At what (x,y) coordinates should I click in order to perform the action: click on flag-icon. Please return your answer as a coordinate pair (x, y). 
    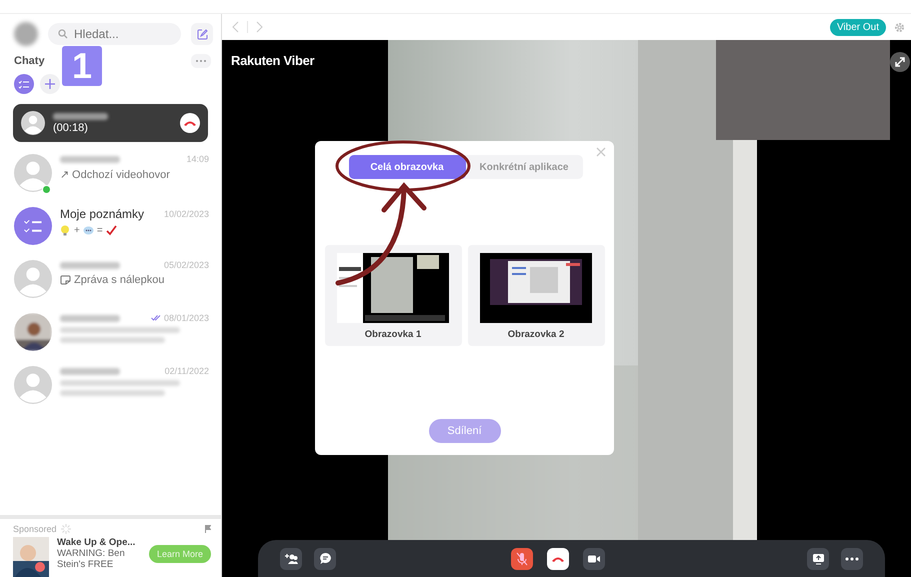
    Looking at the image, I should click on (208, 529).